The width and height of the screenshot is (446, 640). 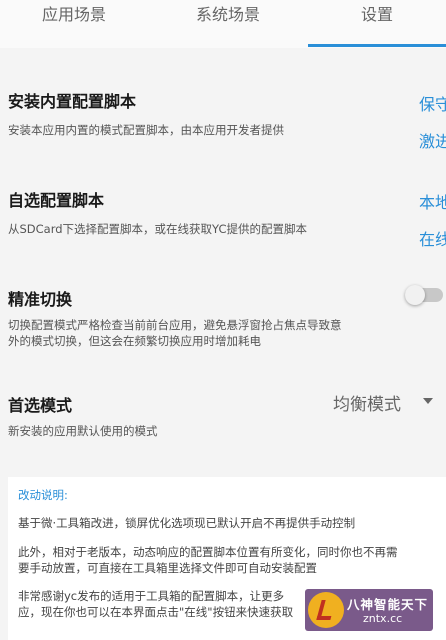 What do you see at coordinates (367, 402) in the screenshot?
I see `preferred-mode-select: 均衡模式` at bounding box center [367, 402].